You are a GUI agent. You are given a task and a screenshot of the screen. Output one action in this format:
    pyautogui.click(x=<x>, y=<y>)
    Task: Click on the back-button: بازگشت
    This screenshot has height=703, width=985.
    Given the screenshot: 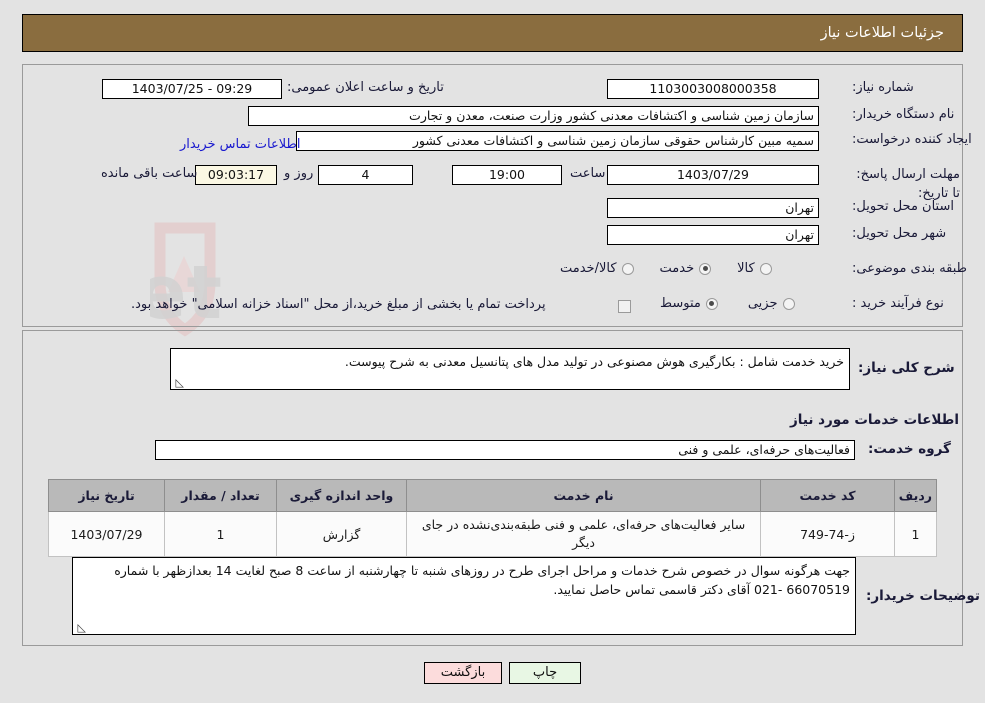 What is the action you would take?
    pyautogui.click(x=463, y=673)
    